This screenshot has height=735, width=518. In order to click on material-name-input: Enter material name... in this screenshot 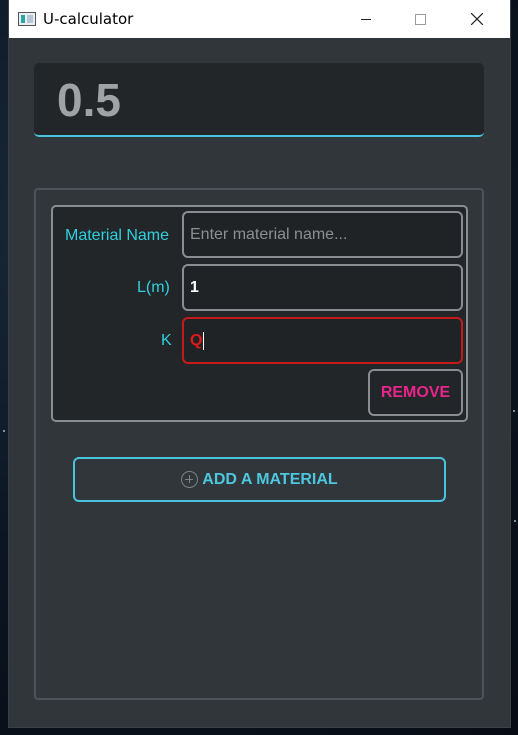, I will do `click(322, 234)`.